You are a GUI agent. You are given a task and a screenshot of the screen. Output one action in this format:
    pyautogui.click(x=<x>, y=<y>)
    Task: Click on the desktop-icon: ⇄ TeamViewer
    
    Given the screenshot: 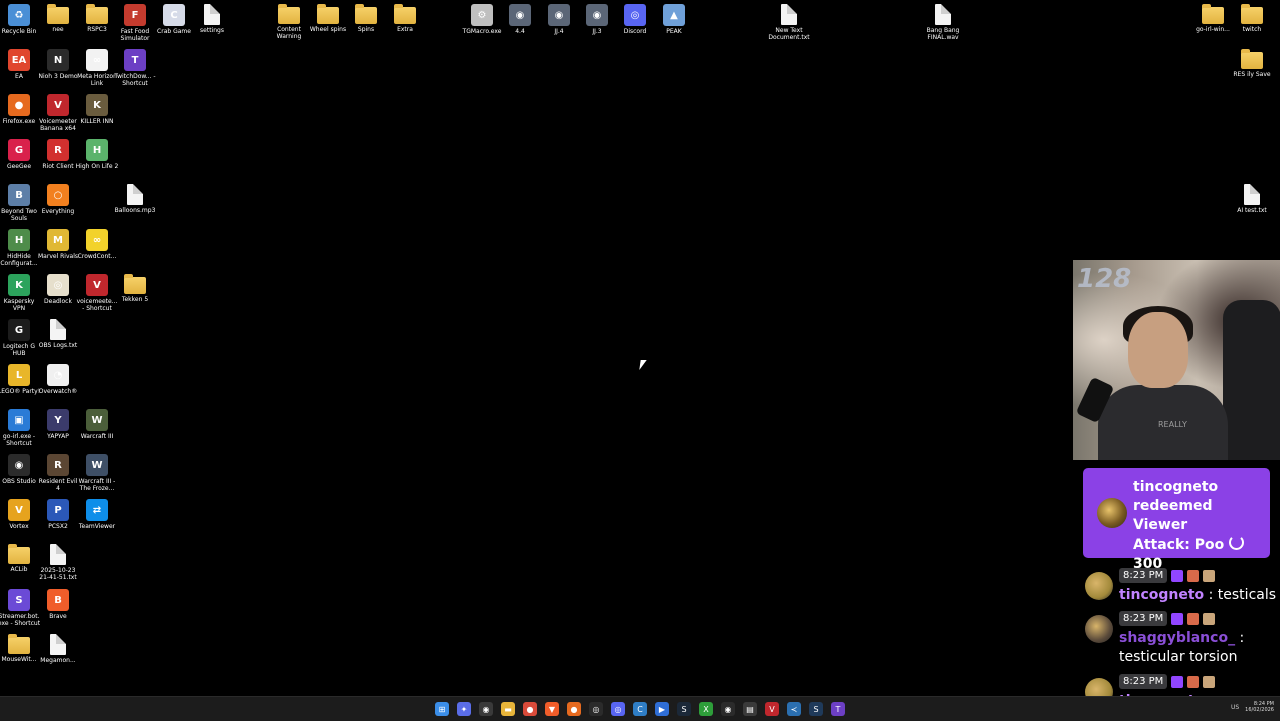 What is the action you would take?
    pyautogui.click(x=97, y=514)
    